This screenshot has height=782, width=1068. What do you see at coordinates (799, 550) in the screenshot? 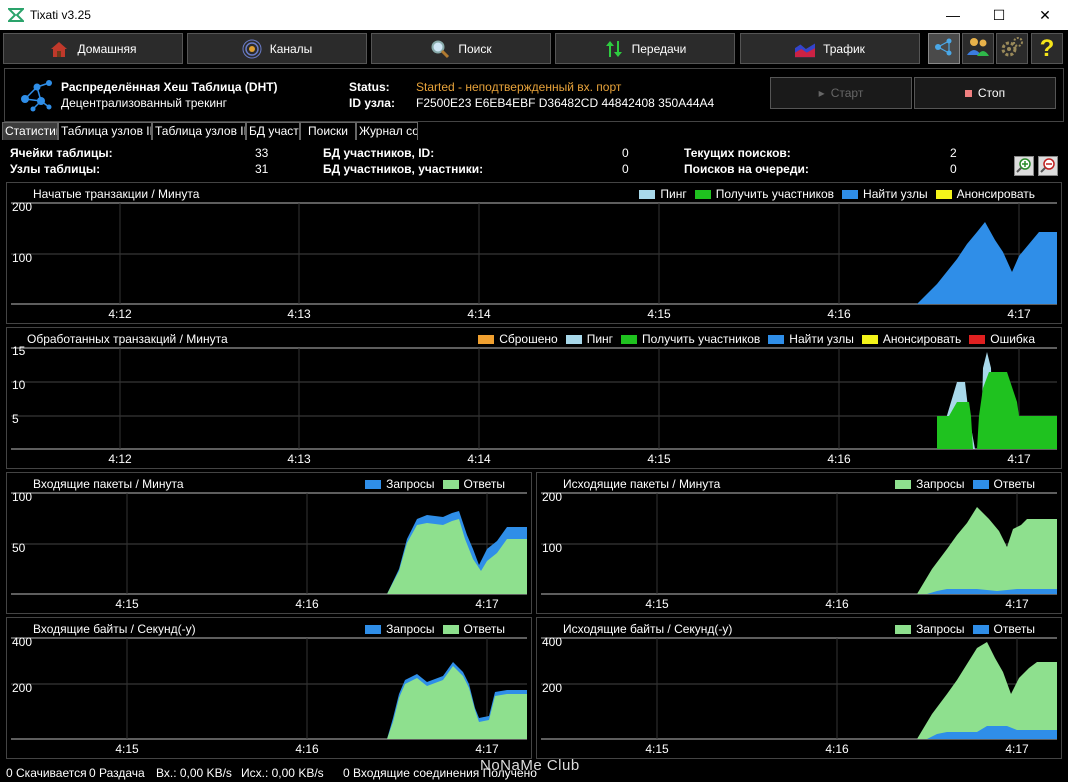
I see `chart-plot: 200 100 4:15 4:16 4:17` at bounding box center [799, 550].